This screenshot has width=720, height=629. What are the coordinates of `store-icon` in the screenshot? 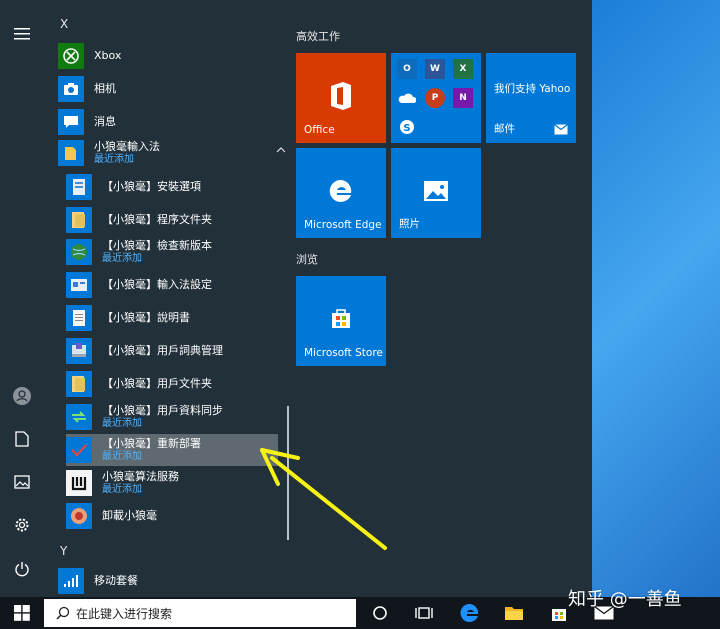 It's located at (559, 615).